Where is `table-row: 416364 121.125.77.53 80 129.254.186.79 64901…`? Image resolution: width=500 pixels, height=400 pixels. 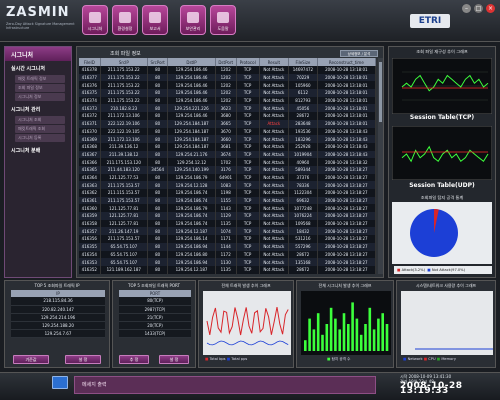 table-row: 416364 121.125.77.53 80 129.254.186.79 64901… is located at coordinates (227, 177).